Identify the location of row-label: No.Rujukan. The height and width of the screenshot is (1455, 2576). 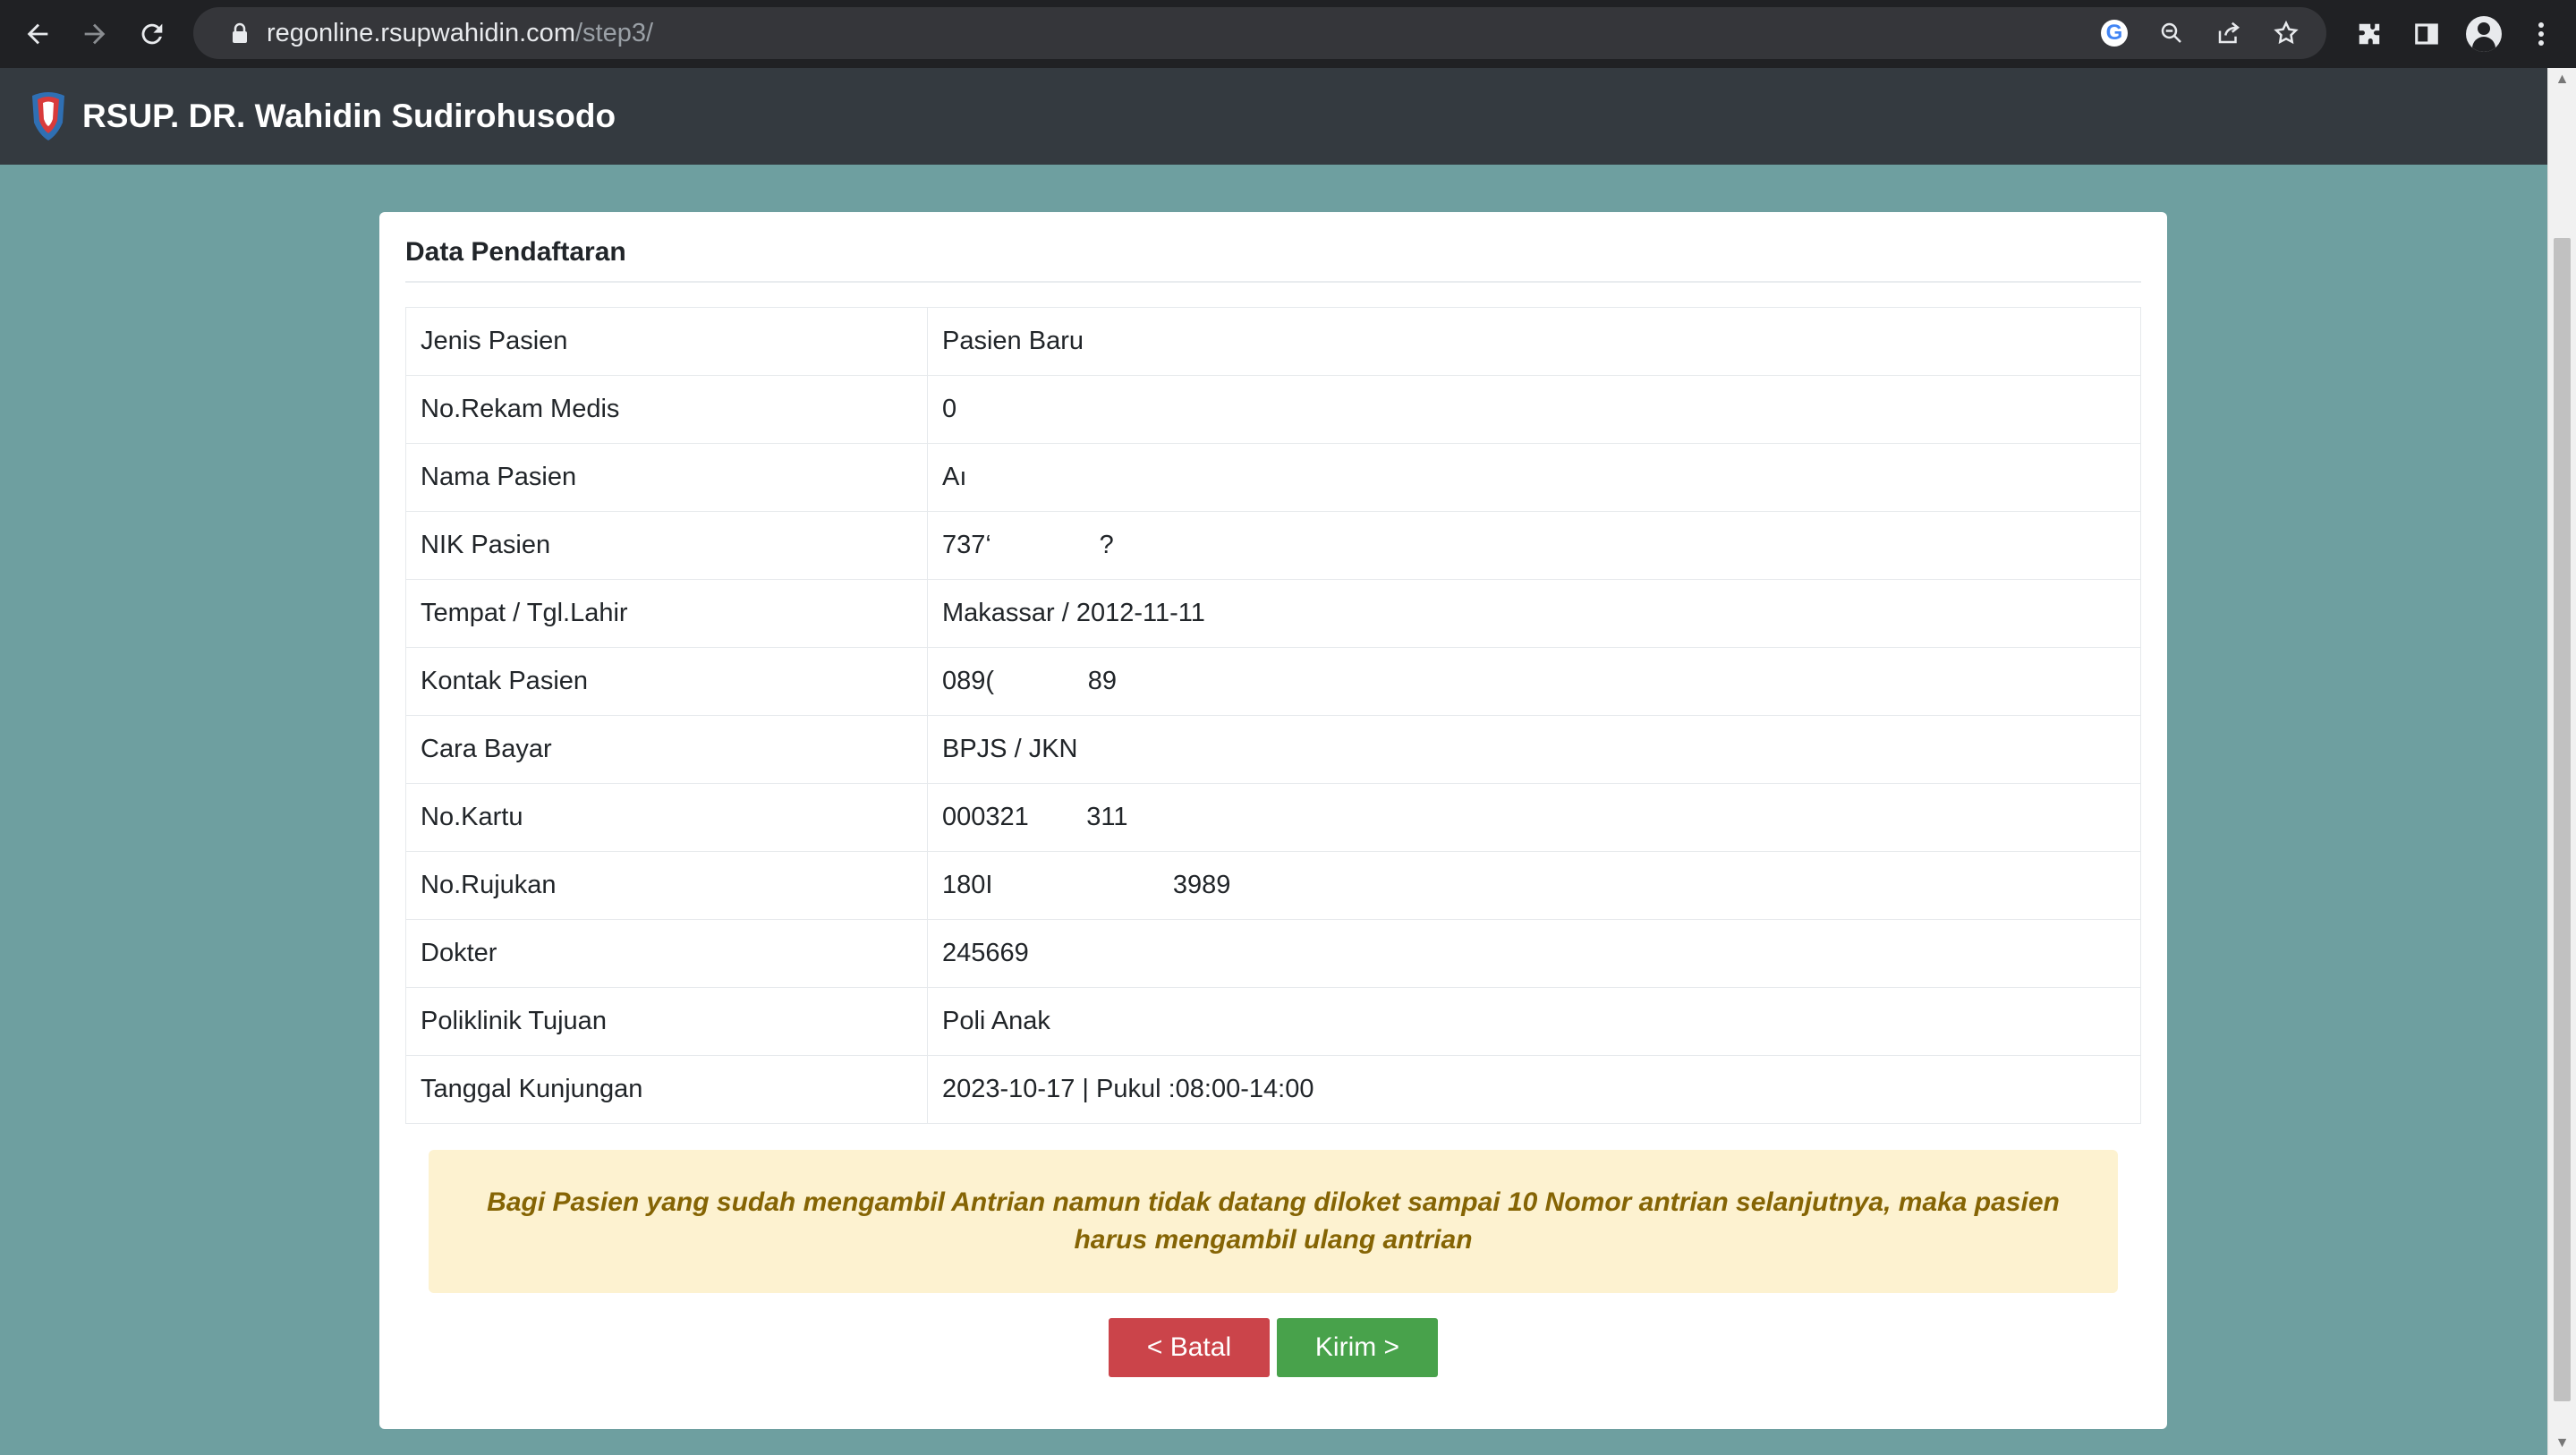
(666, 885).